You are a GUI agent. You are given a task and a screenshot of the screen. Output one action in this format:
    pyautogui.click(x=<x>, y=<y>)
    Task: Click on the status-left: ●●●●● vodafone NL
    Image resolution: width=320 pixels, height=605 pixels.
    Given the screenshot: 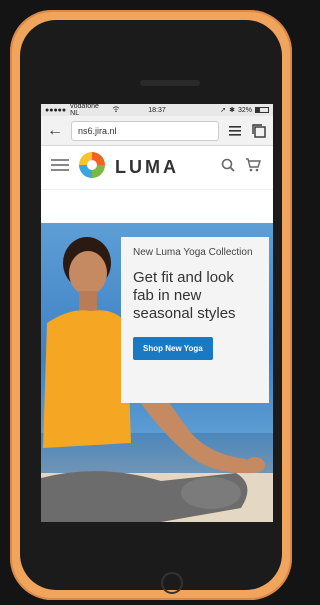 What is the action you would take?
    pyautogui.click(x=82, y=110)
    